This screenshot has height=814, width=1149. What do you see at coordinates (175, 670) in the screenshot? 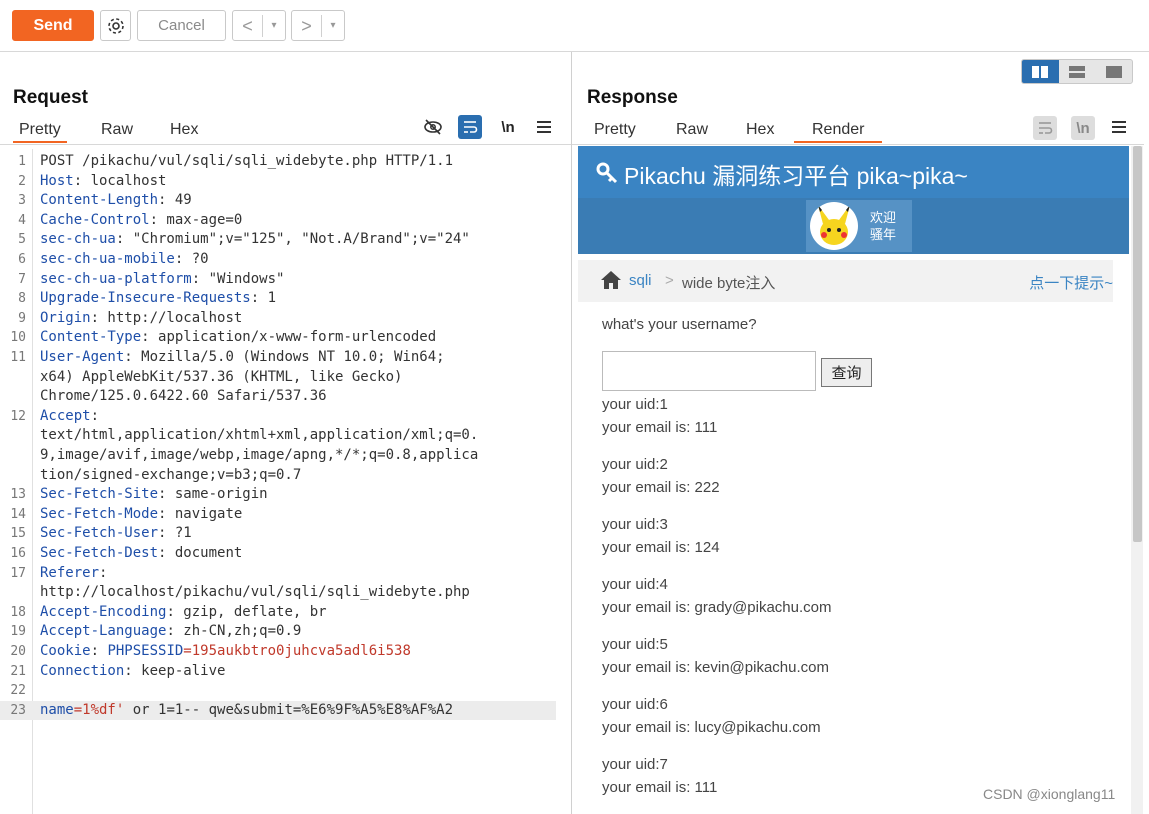
I see `header-value: : keep-alive` at bounding box center [175, 670].